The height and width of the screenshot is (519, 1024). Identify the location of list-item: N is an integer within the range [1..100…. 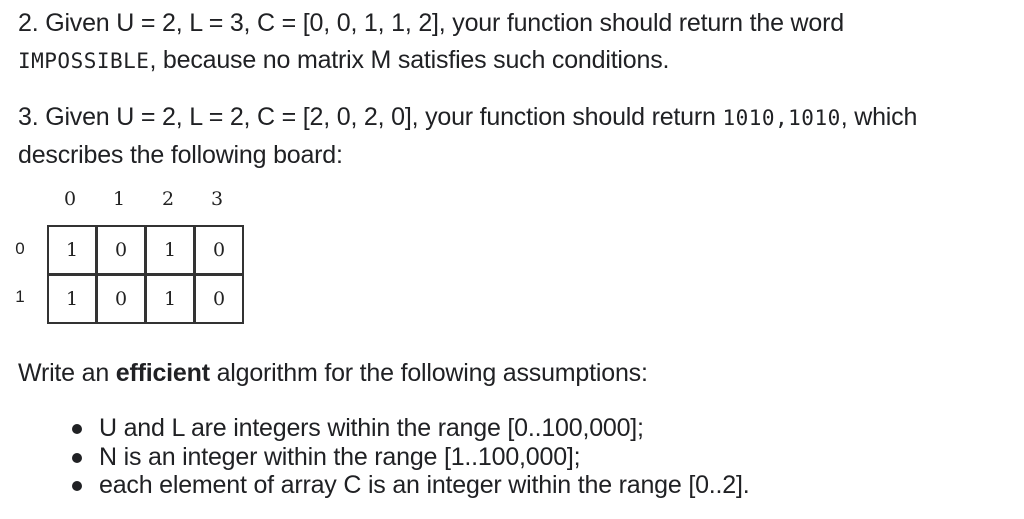
(374, 457).